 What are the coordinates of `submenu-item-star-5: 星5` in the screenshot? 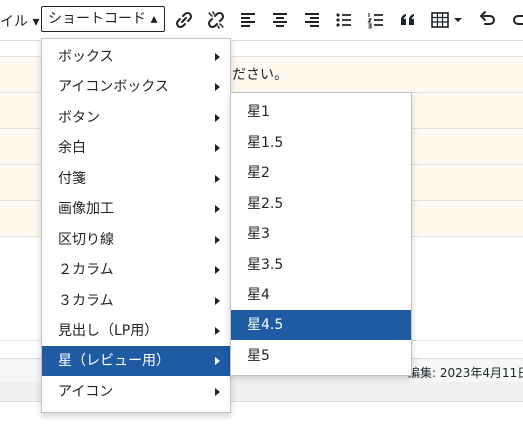 It's located at (321, 356).